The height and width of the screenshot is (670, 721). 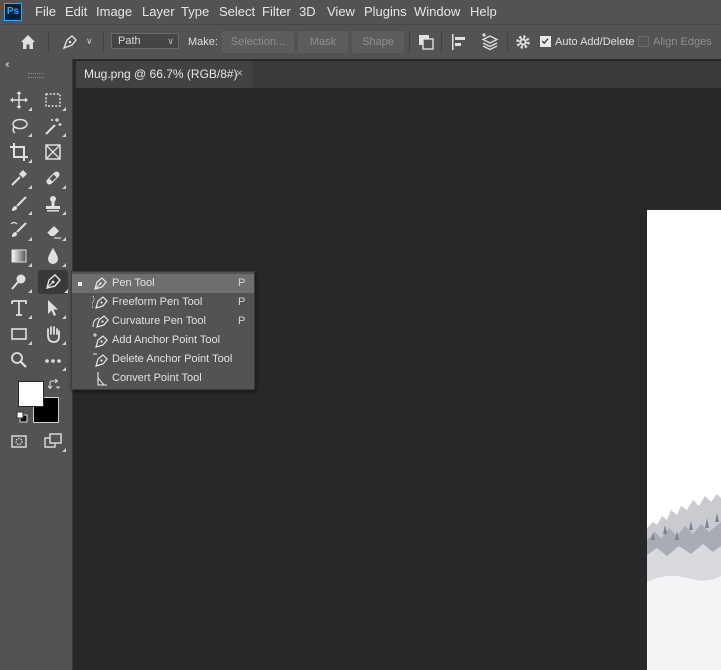 I want to click on magic-wand-tool, so click(x=53, y=126).